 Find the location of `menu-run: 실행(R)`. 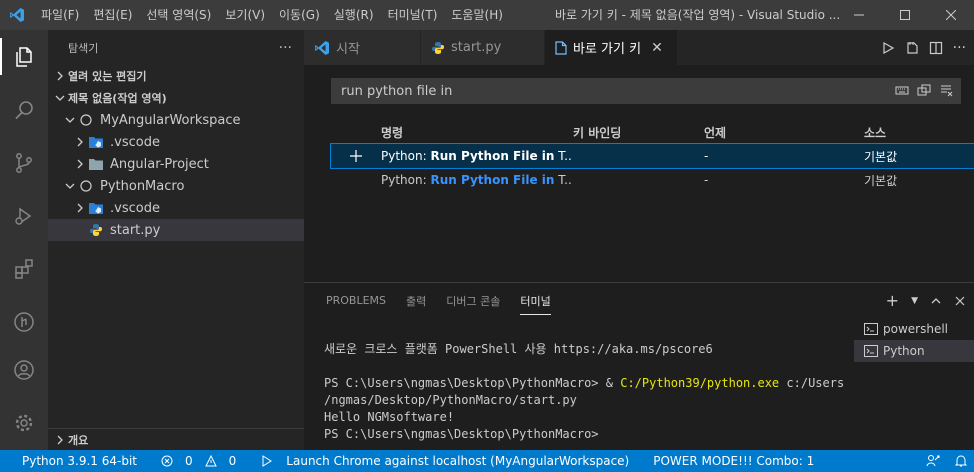

menu-run: 실행(R) is located at coordinates (354, 15).